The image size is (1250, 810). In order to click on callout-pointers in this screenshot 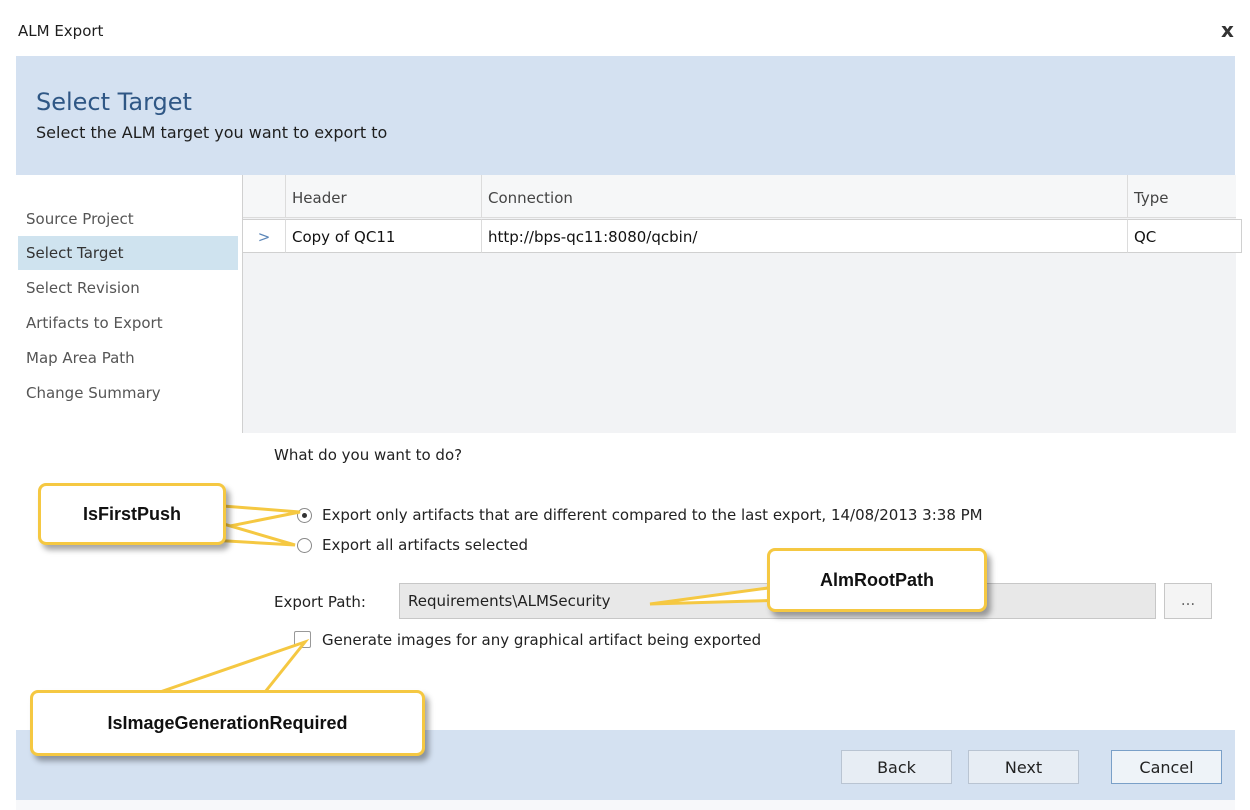, I will do `click(475, 598)`.